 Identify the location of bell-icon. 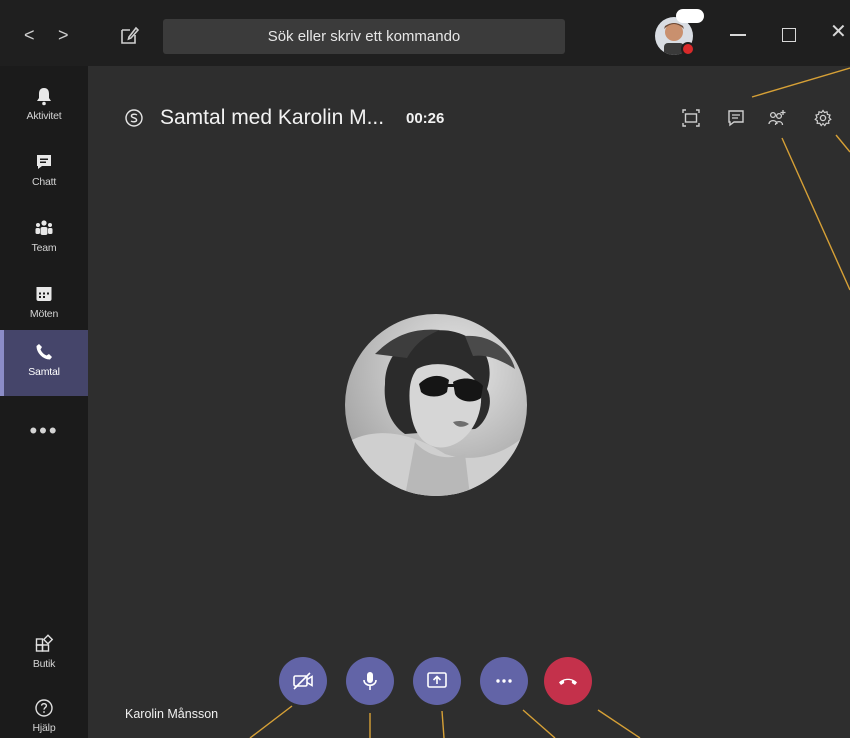
(44, 97).